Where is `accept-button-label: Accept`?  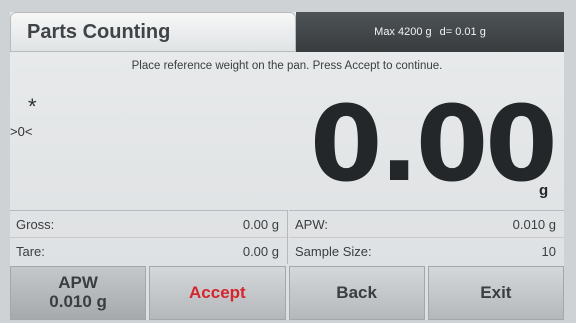 accept-button-label: Accept is located at coordinates (217, 292).